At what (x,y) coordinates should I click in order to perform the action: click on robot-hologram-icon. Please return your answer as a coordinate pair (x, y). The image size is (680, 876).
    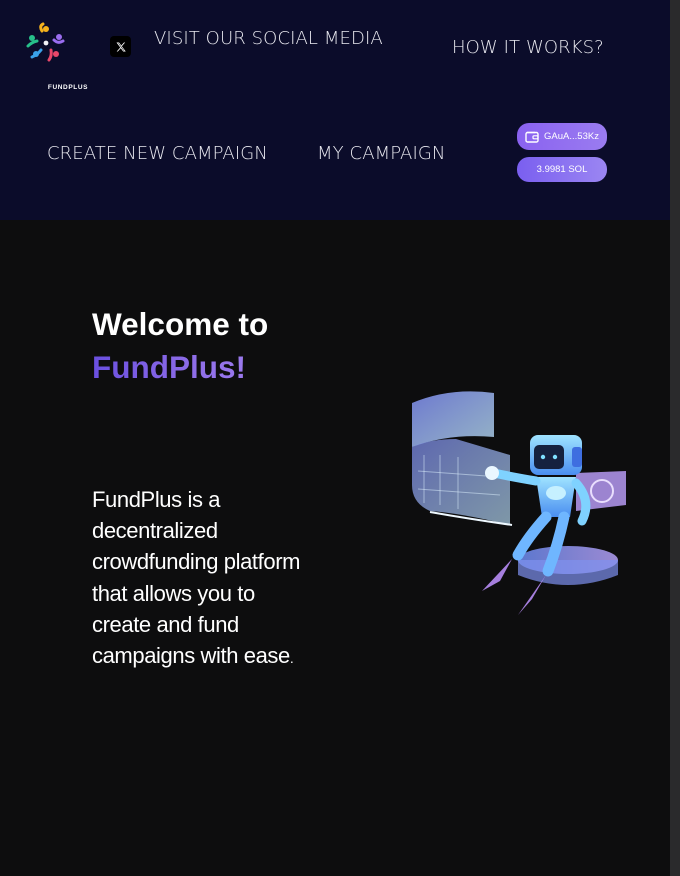
    Looking at the image, I should click on (519, 503).